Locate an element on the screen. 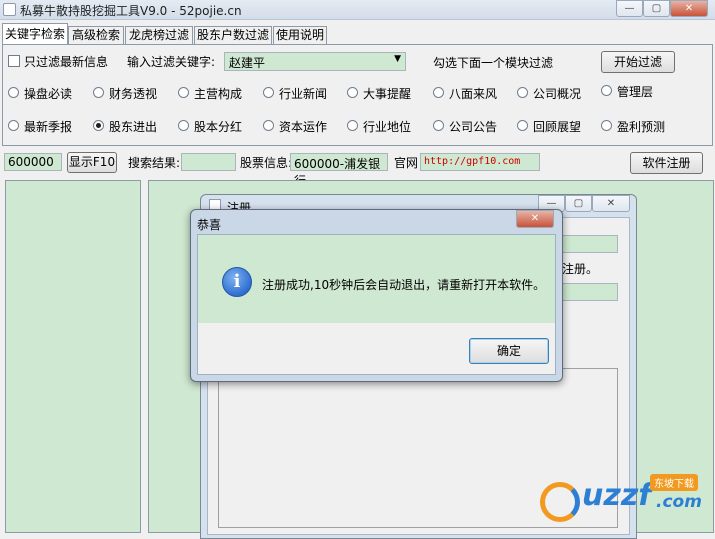 Image resolution: width=715 pixels, height=539 pixels. close-button: ✕ is located at coordinates (689, 8).